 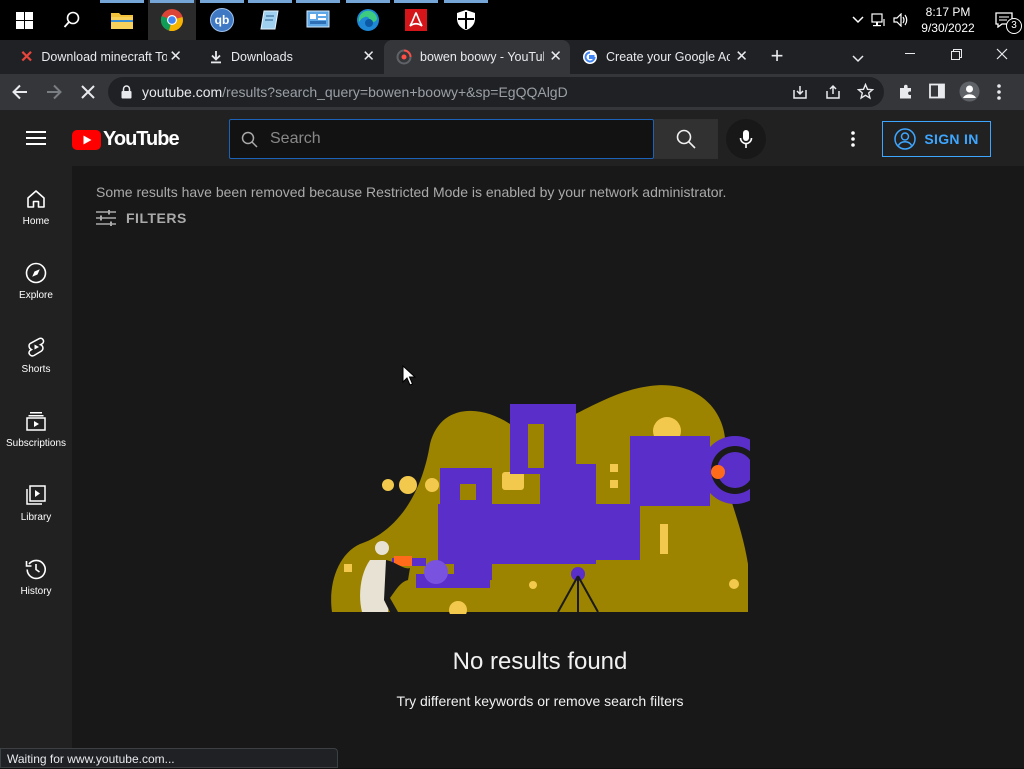 I want to click on subscriptions-icon, so click(x=36, y=421).